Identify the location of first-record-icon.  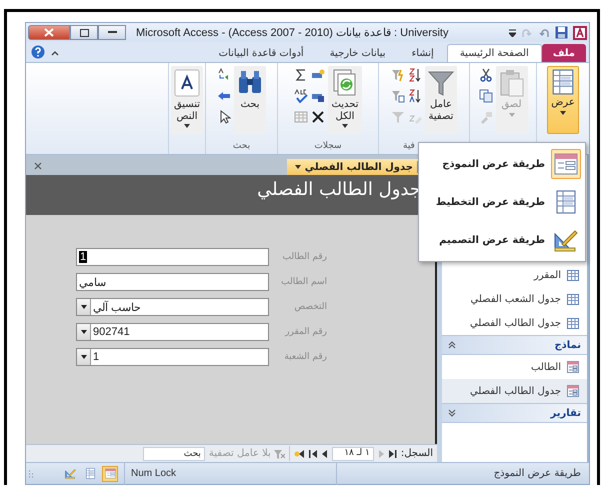
(392, 454).